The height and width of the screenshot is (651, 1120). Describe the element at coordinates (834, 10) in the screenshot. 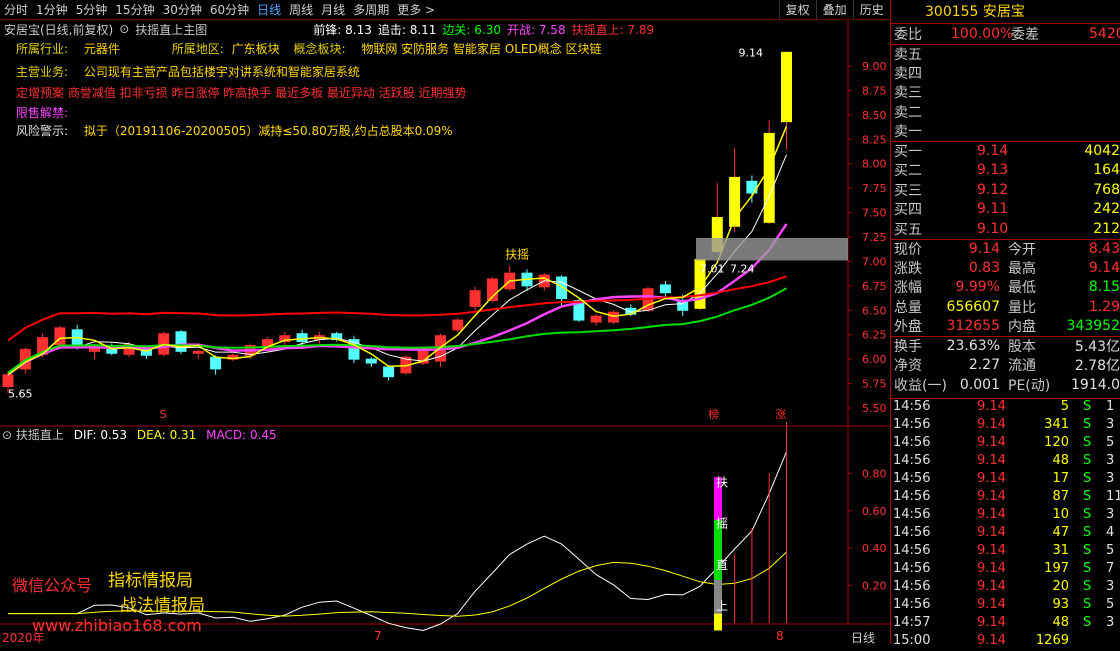

I see `toolbar-button-1: 叠加` at that location.